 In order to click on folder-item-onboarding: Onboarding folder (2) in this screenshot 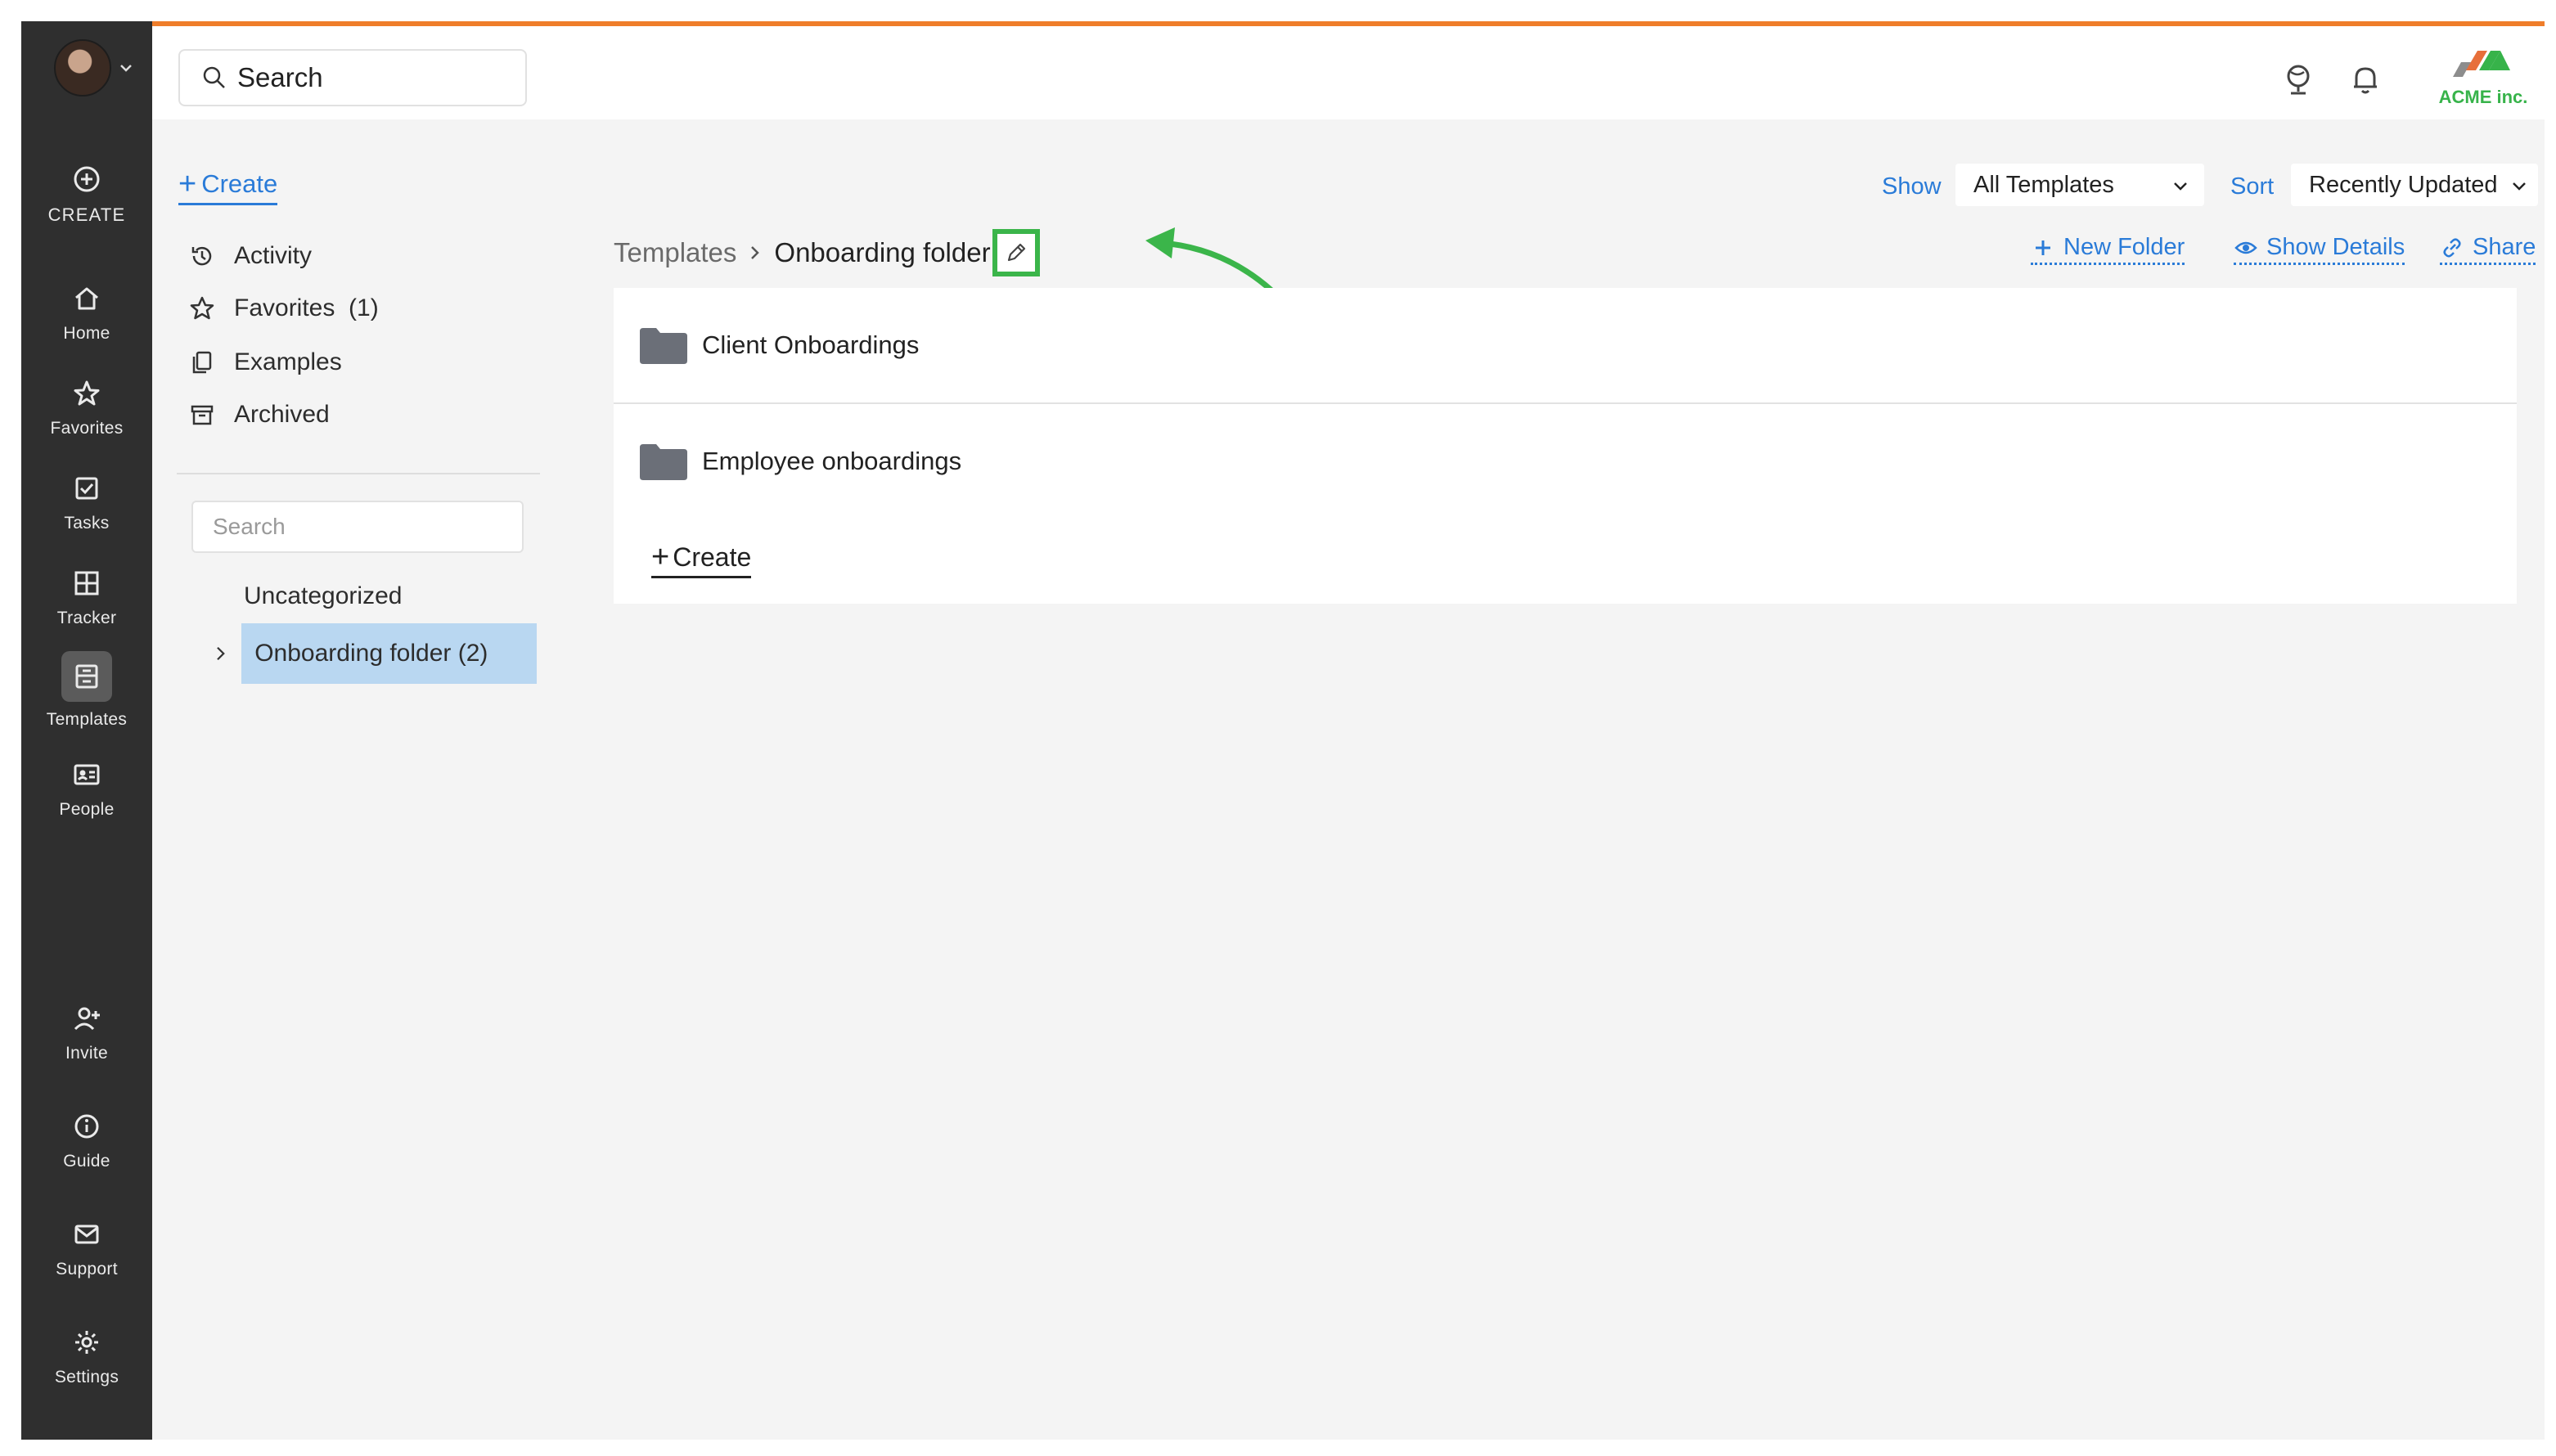, I will do `click(373, 654)`.